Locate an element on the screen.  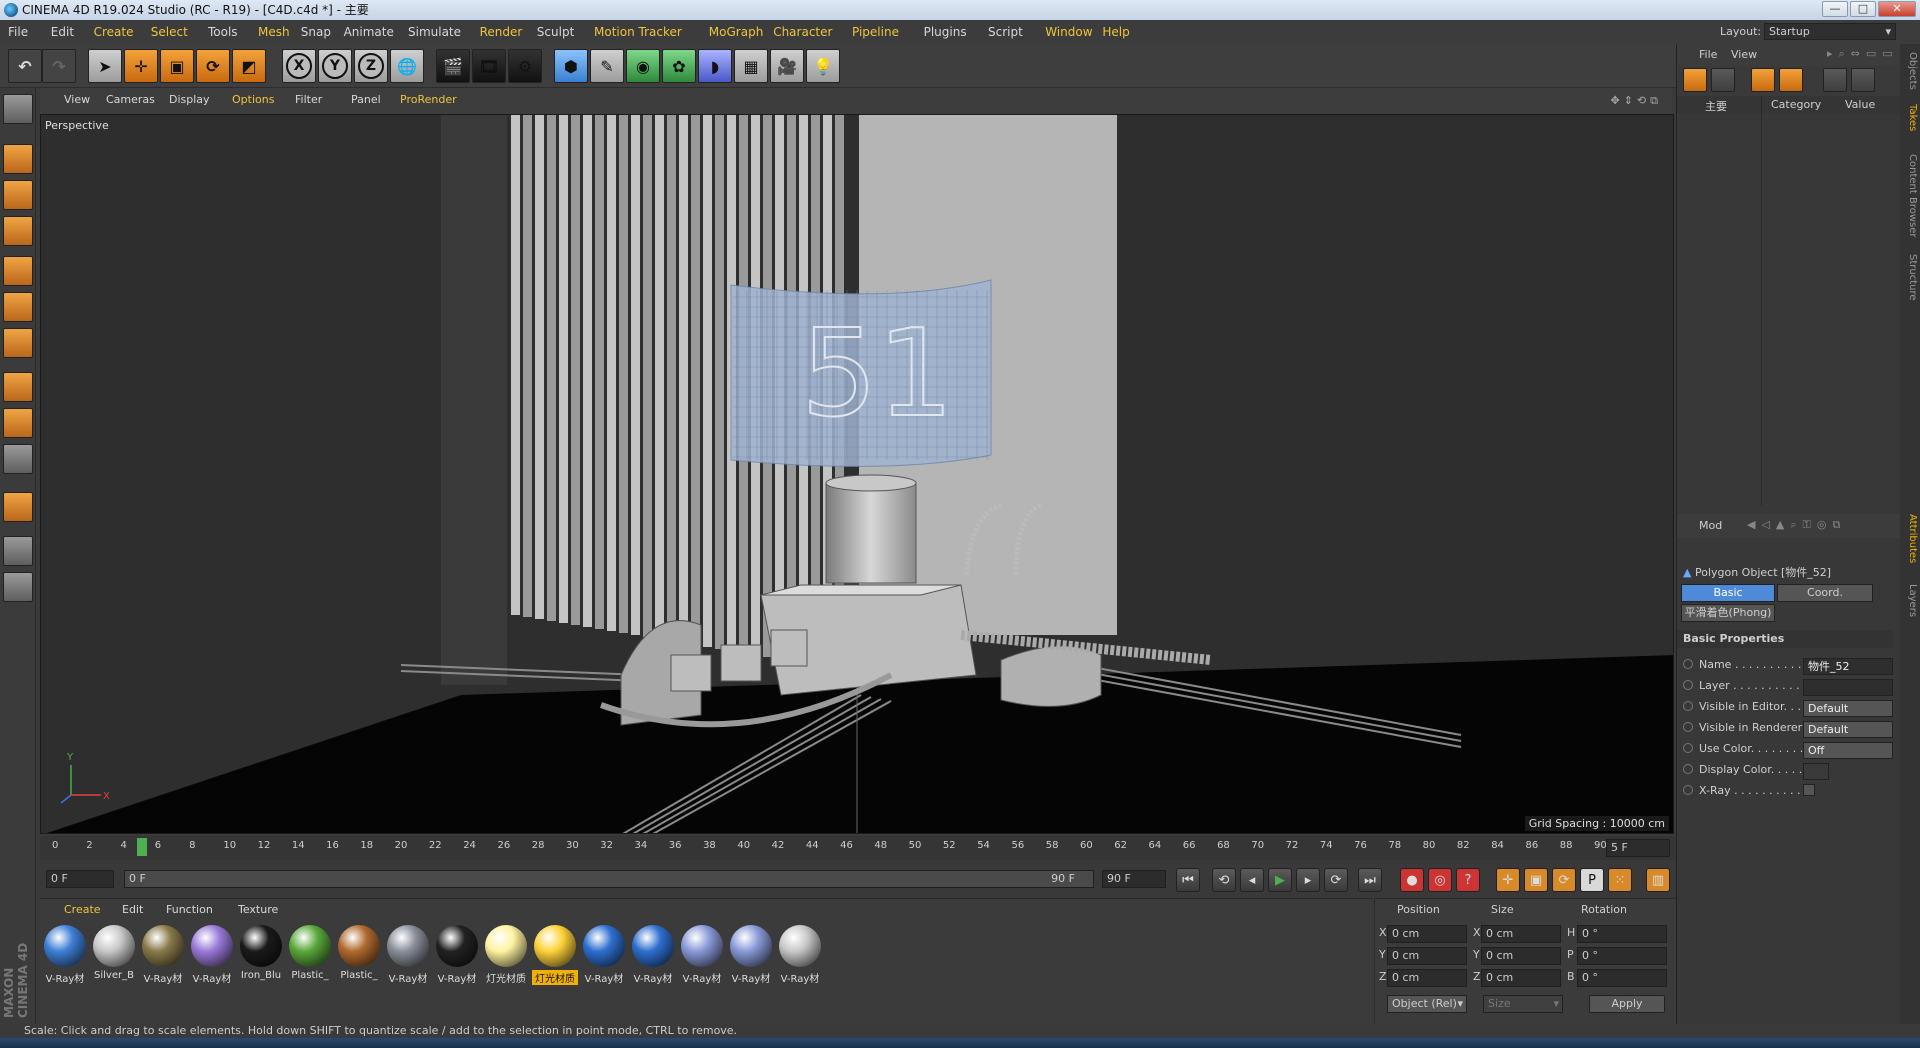
render-to-picture-viewer-button: 🎞 is located at coordinates (489, 66).